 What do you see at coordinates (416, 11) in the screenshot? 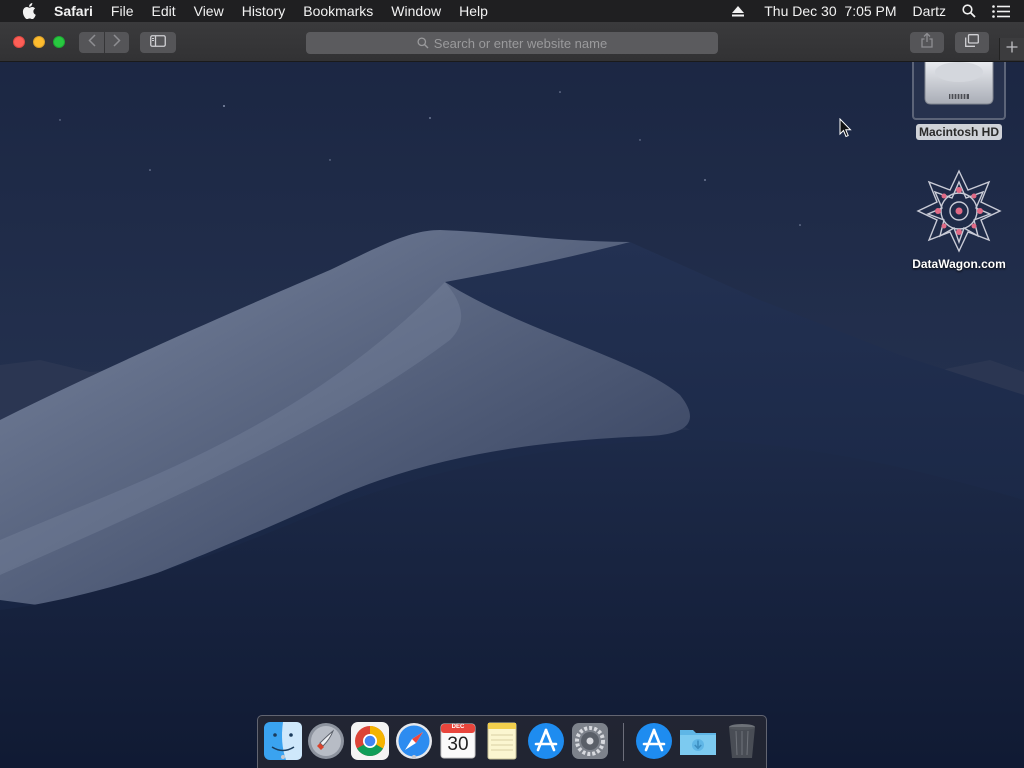
I see `menu-window: Window` at bounding box center [416, 11].